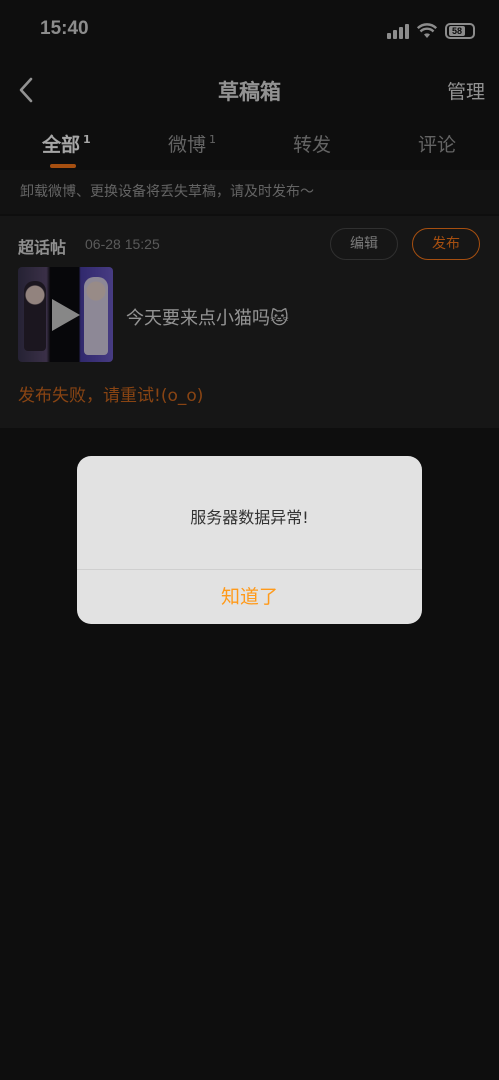 Image resolution: width=499 pixels, height=1080 pixels. Describe the element at coordinates (249, 517) in the screenshot. I see `alert-message: 服务器数据异常!` at that location.